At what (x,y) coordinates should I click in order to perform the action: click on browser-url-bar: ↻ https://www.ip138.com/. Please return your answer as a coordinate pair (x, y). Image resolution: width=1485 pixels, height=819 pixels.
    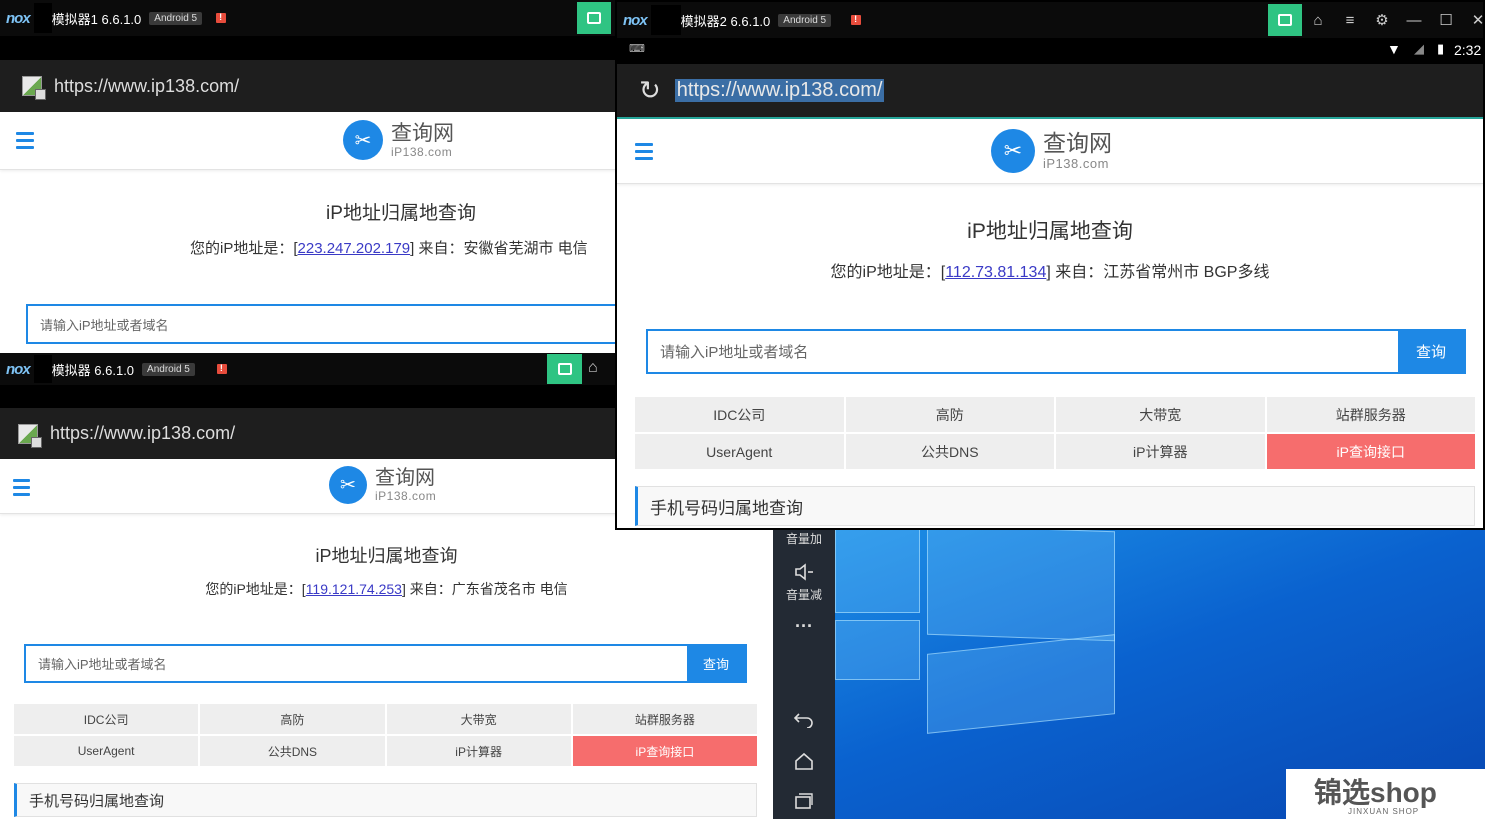
    Looking at the image, I should click on (1050, 91).